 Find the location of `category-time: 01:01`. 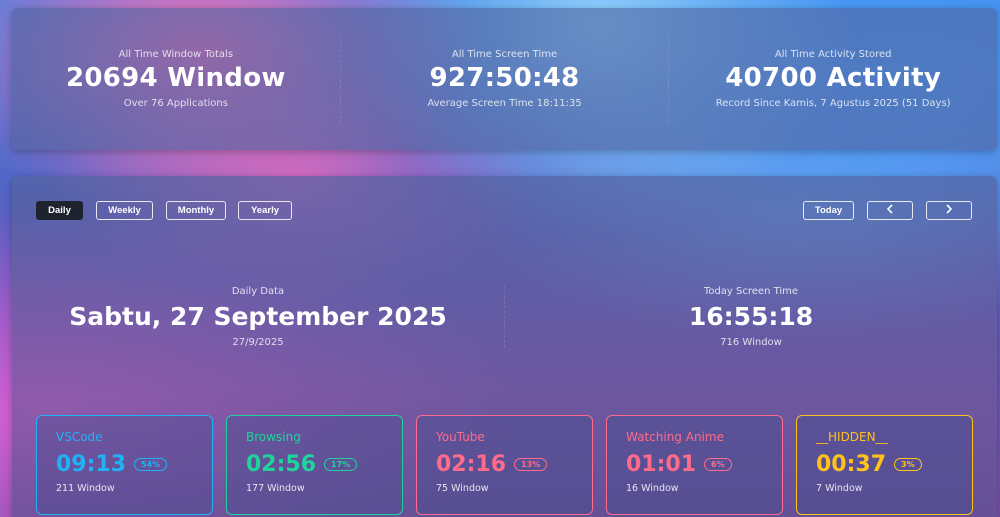

category-time: 01:01 is located at coordinates (661, 464).